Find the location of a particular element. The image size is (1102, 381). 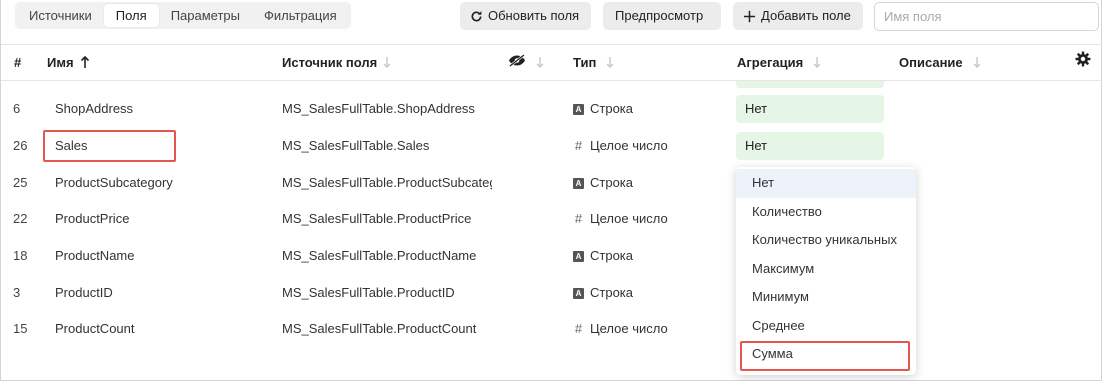

tab-parameters: Параметры is located at coordinates (205, 15).